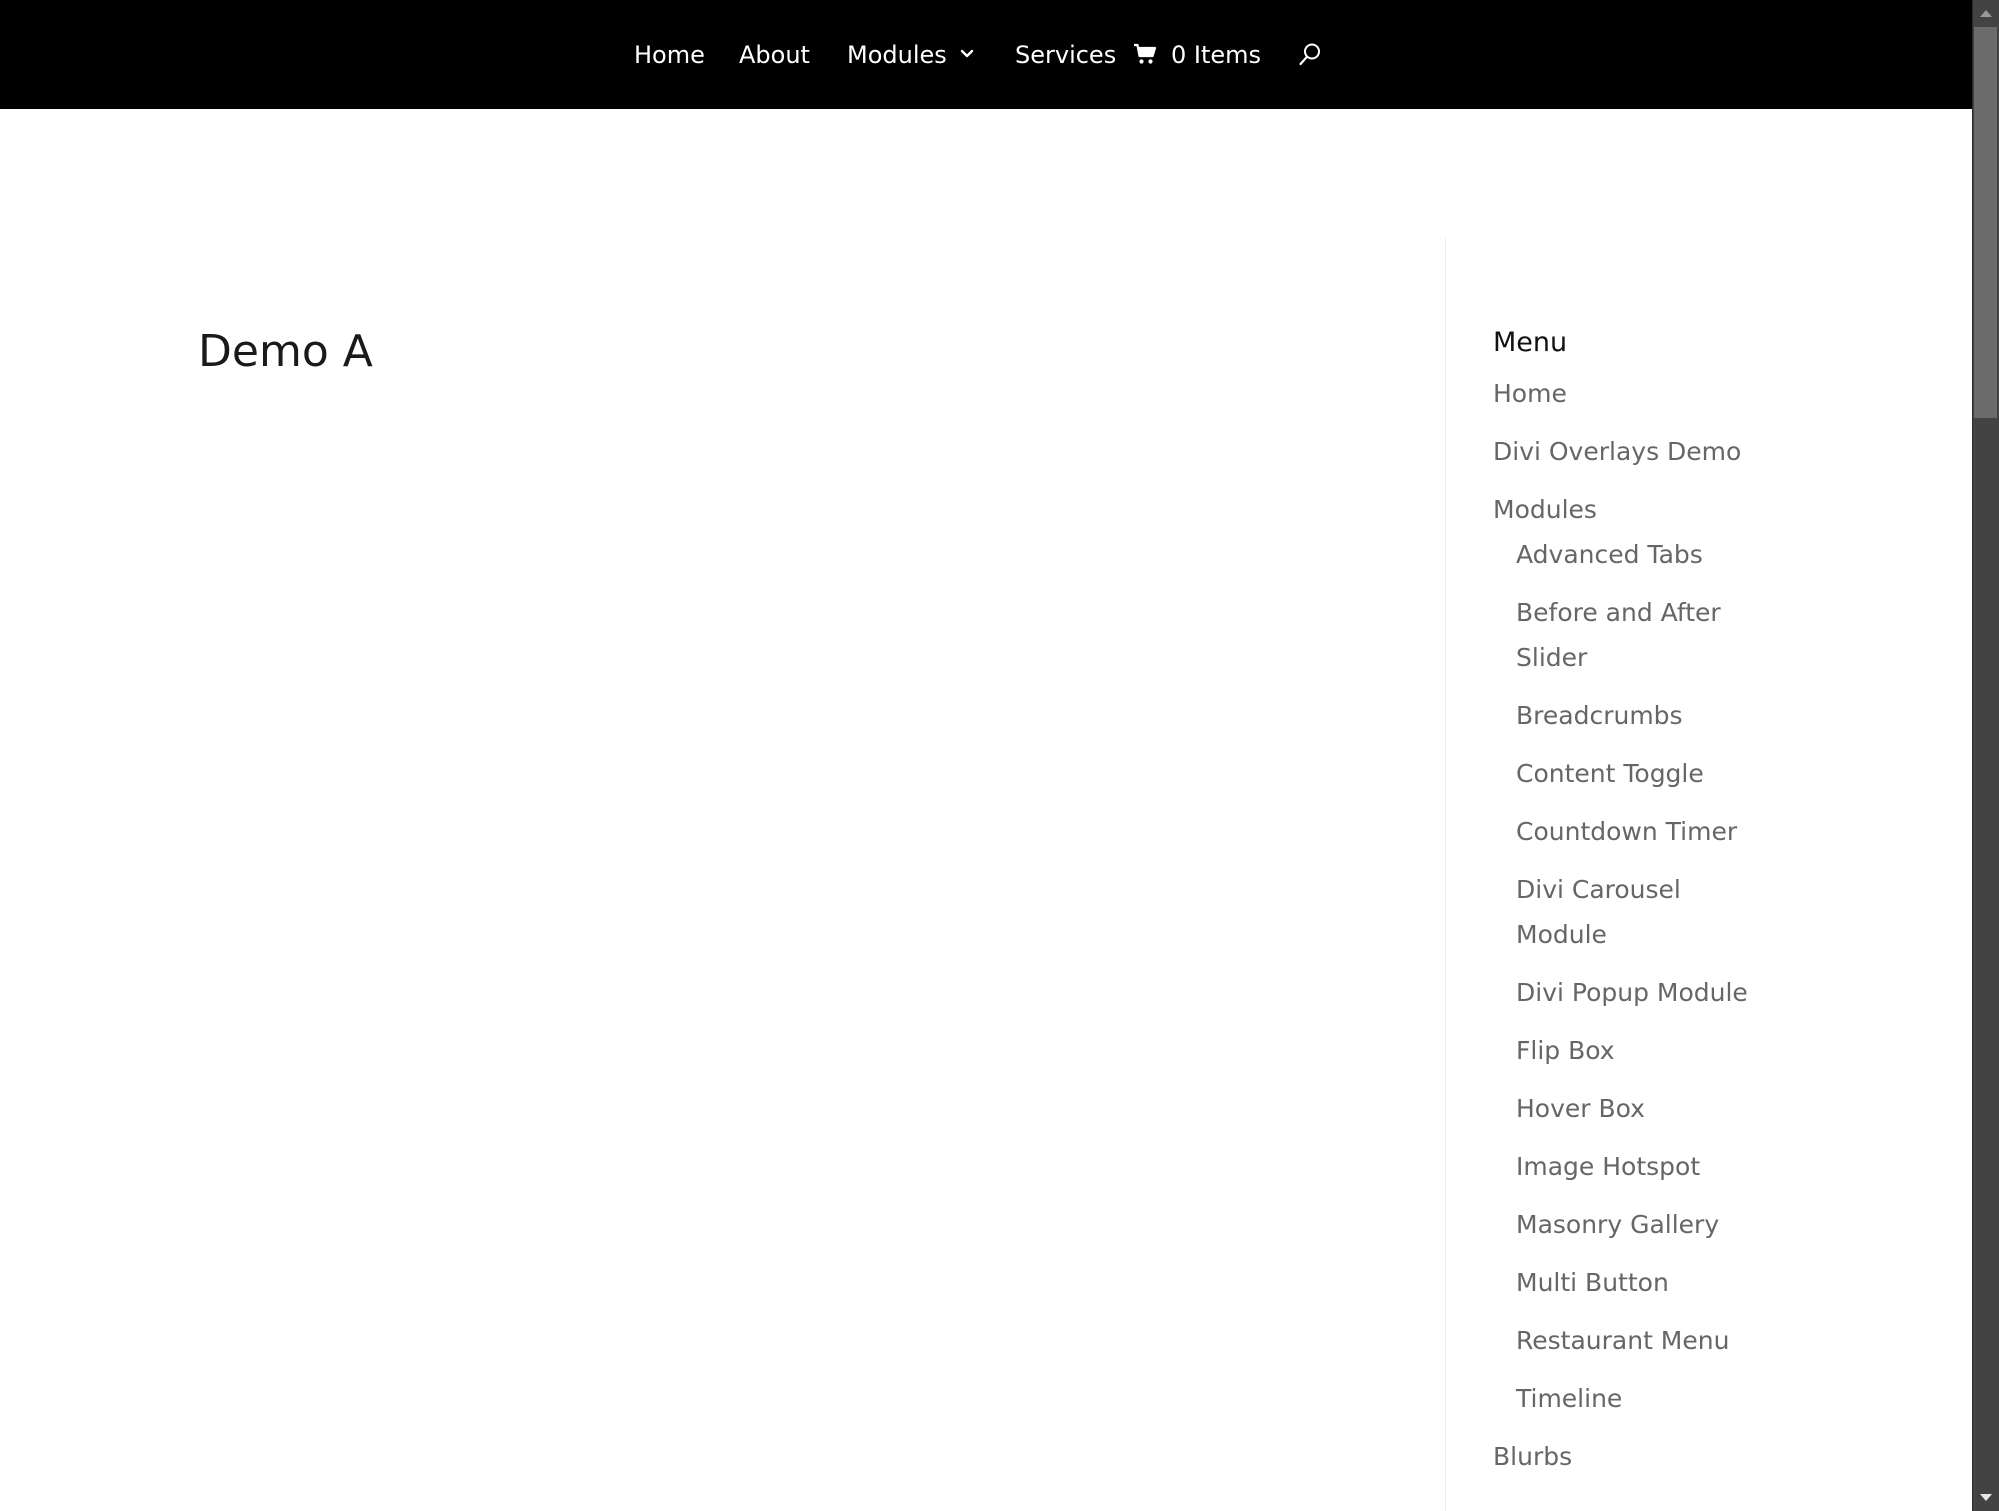  I want to click on submenu-item: Multi Button, so click(1641, 1289).